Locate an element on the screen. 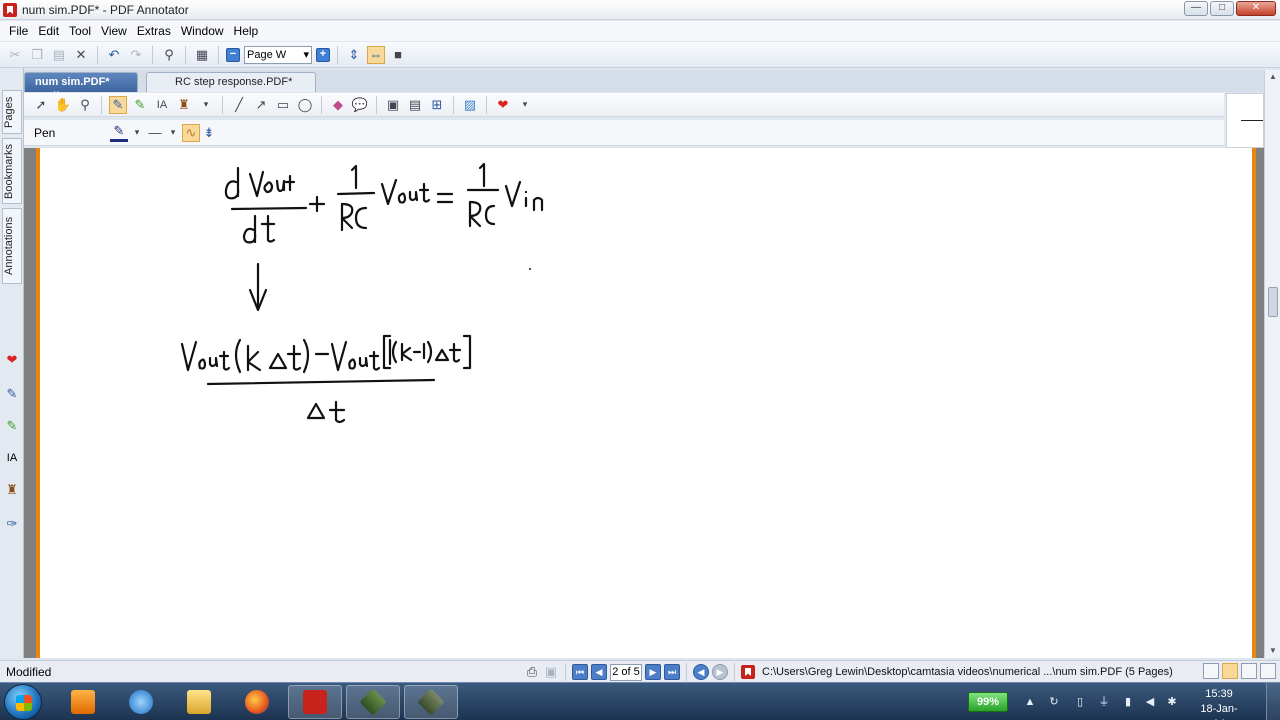 Image resolution: width=1280 pixels, height=720 pixels. taskbar-firefox is located at coordinates (257, 702).